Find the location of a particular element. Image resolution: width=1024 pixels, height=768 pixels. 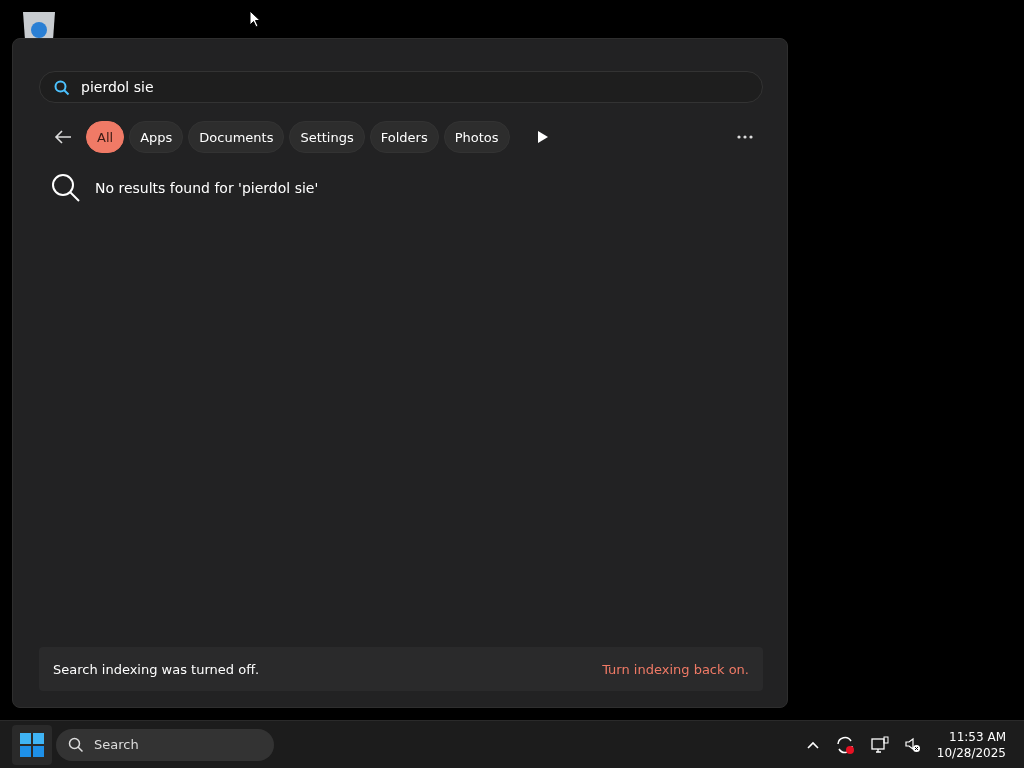

back-arrow-icon is located at coordinates (63, 137).